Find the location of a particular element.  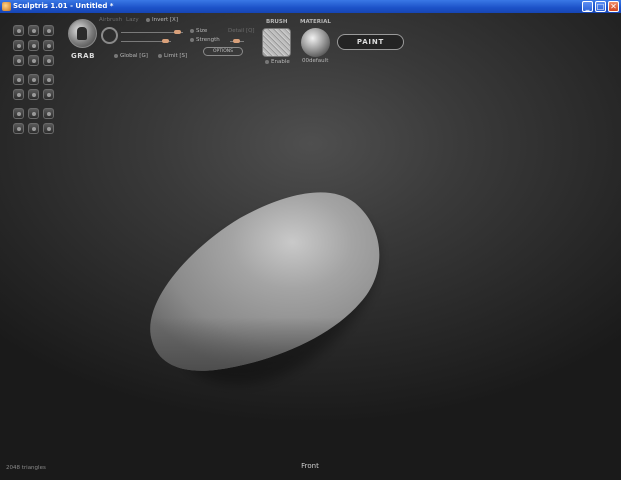

triangle-count: 2048 triangles is located at coordinates (26, 468).